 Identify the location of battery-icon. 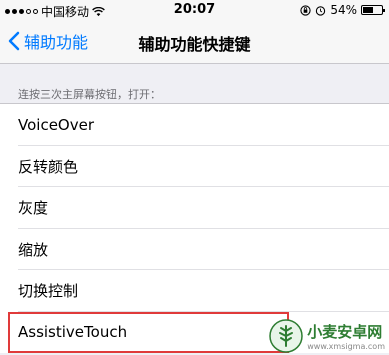
(373, 10).